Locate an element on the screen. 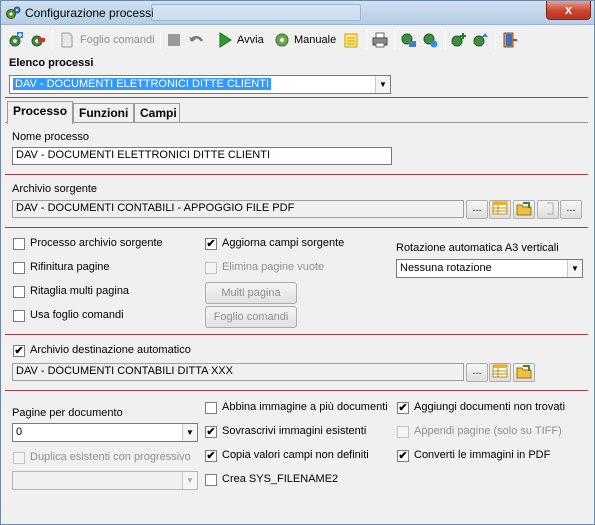  abbina-checkbox is located at coordinates (211, 408).